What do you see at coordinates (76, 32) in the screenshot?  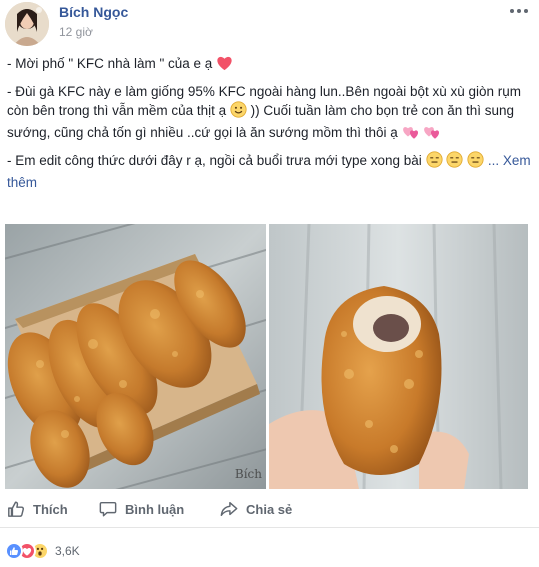 I see `post-timestamp: 12 giờ` at bounding box center [76, 32].